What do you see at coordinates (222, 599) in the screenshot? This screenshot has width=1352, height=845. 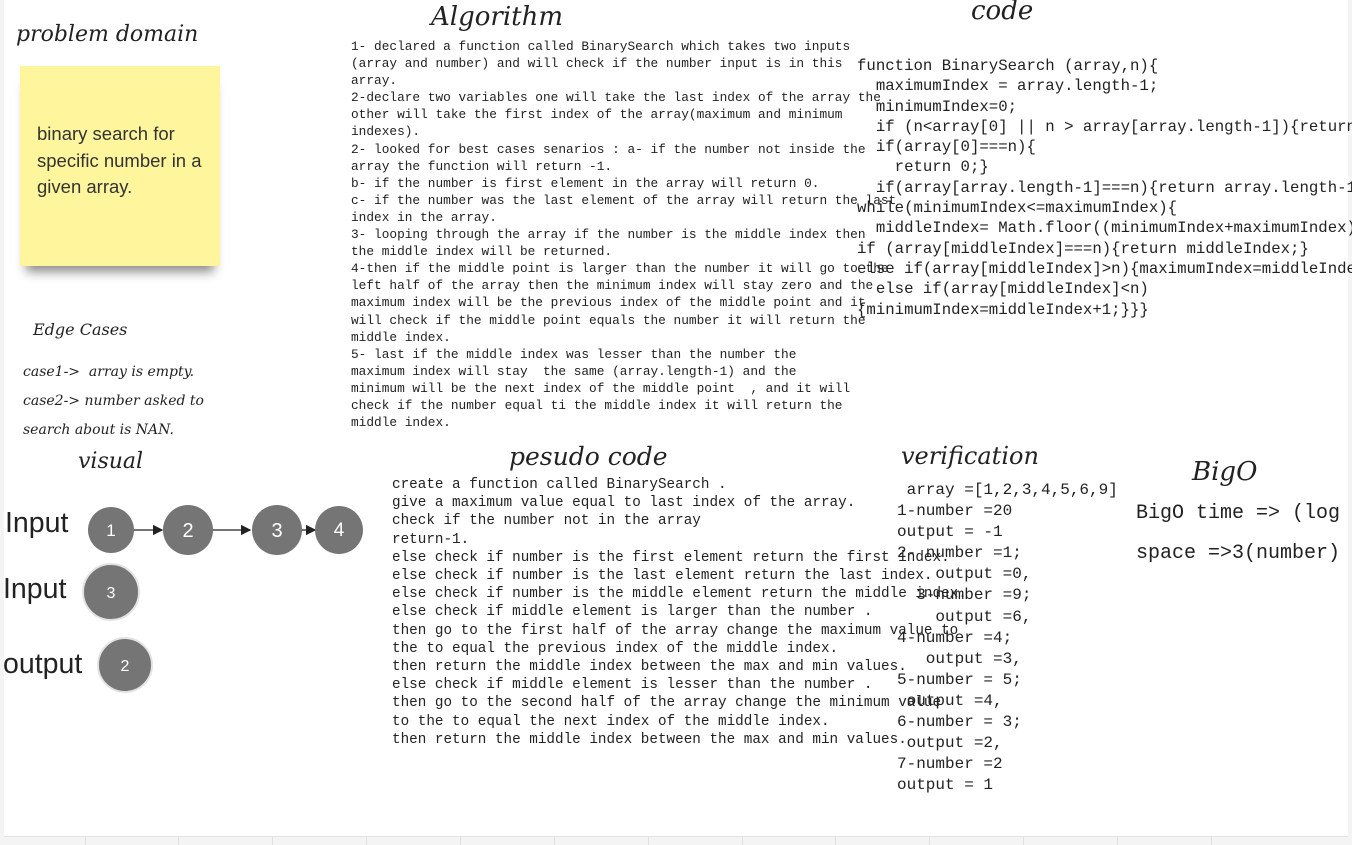 I see `visual-diagram: 1 2 3 4 3 2` at bounding box center [222, 599].